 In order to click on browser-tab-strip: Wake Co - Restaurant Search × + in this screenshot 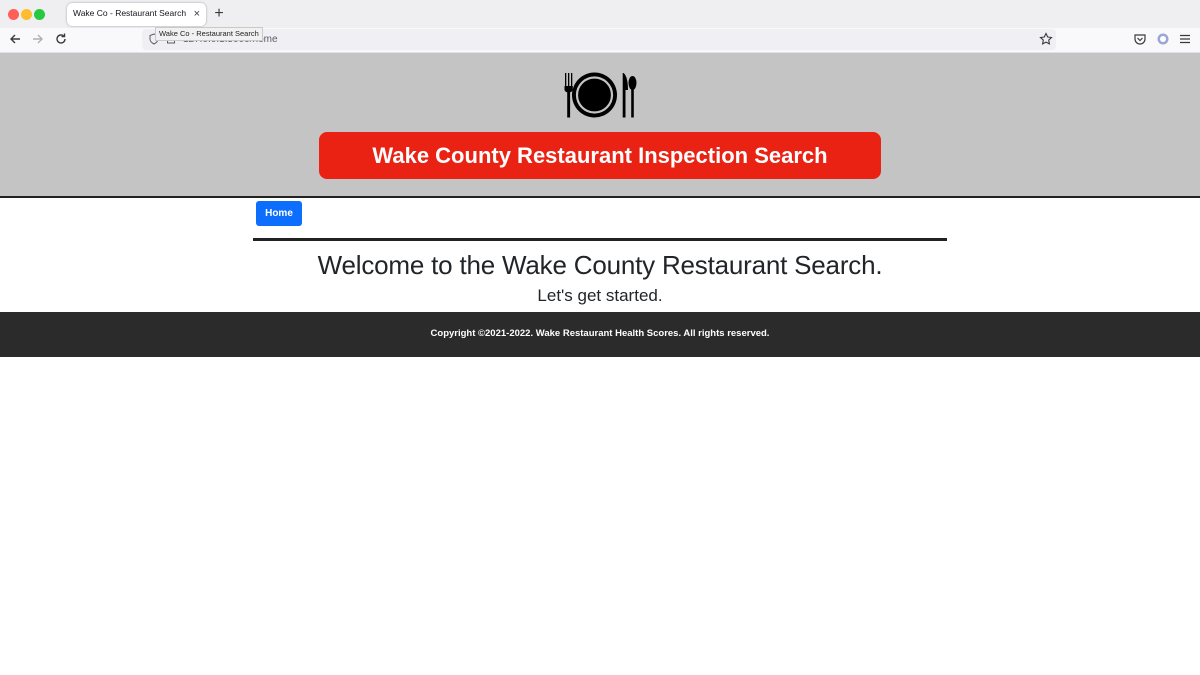, I will do `click(600, 14)`.